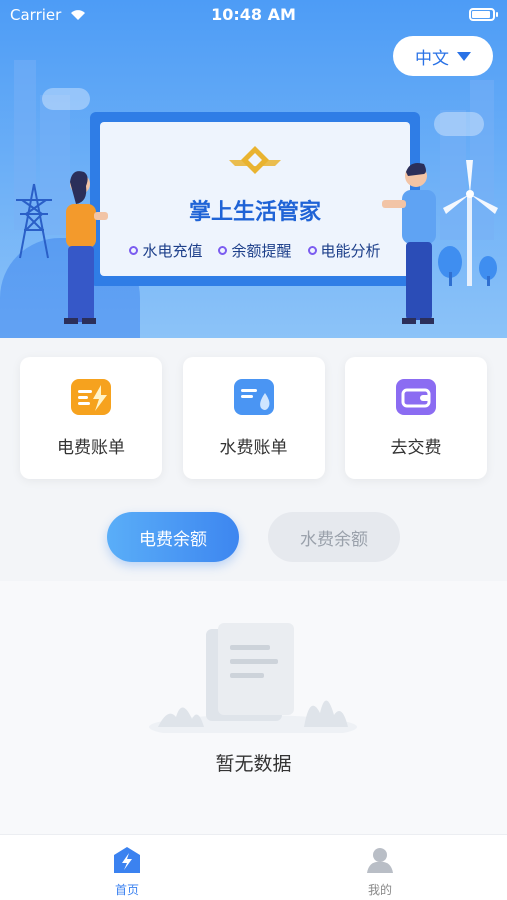 The height and width of the screenshot is (900, 507). I want to click on feature-label: 水电充值, so click(172, 251).